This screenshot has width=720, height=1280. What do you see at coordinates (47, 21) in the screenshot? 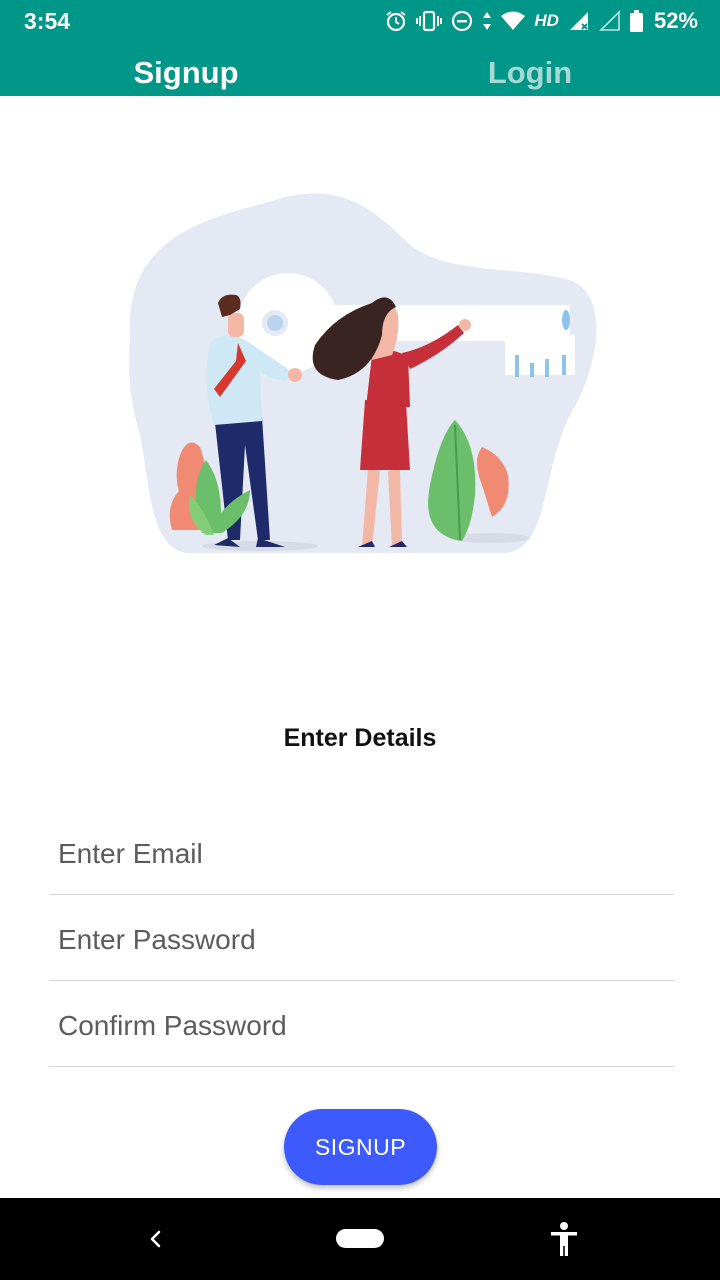
I see `status-time: 3:54` at bounding box center [47, 21].